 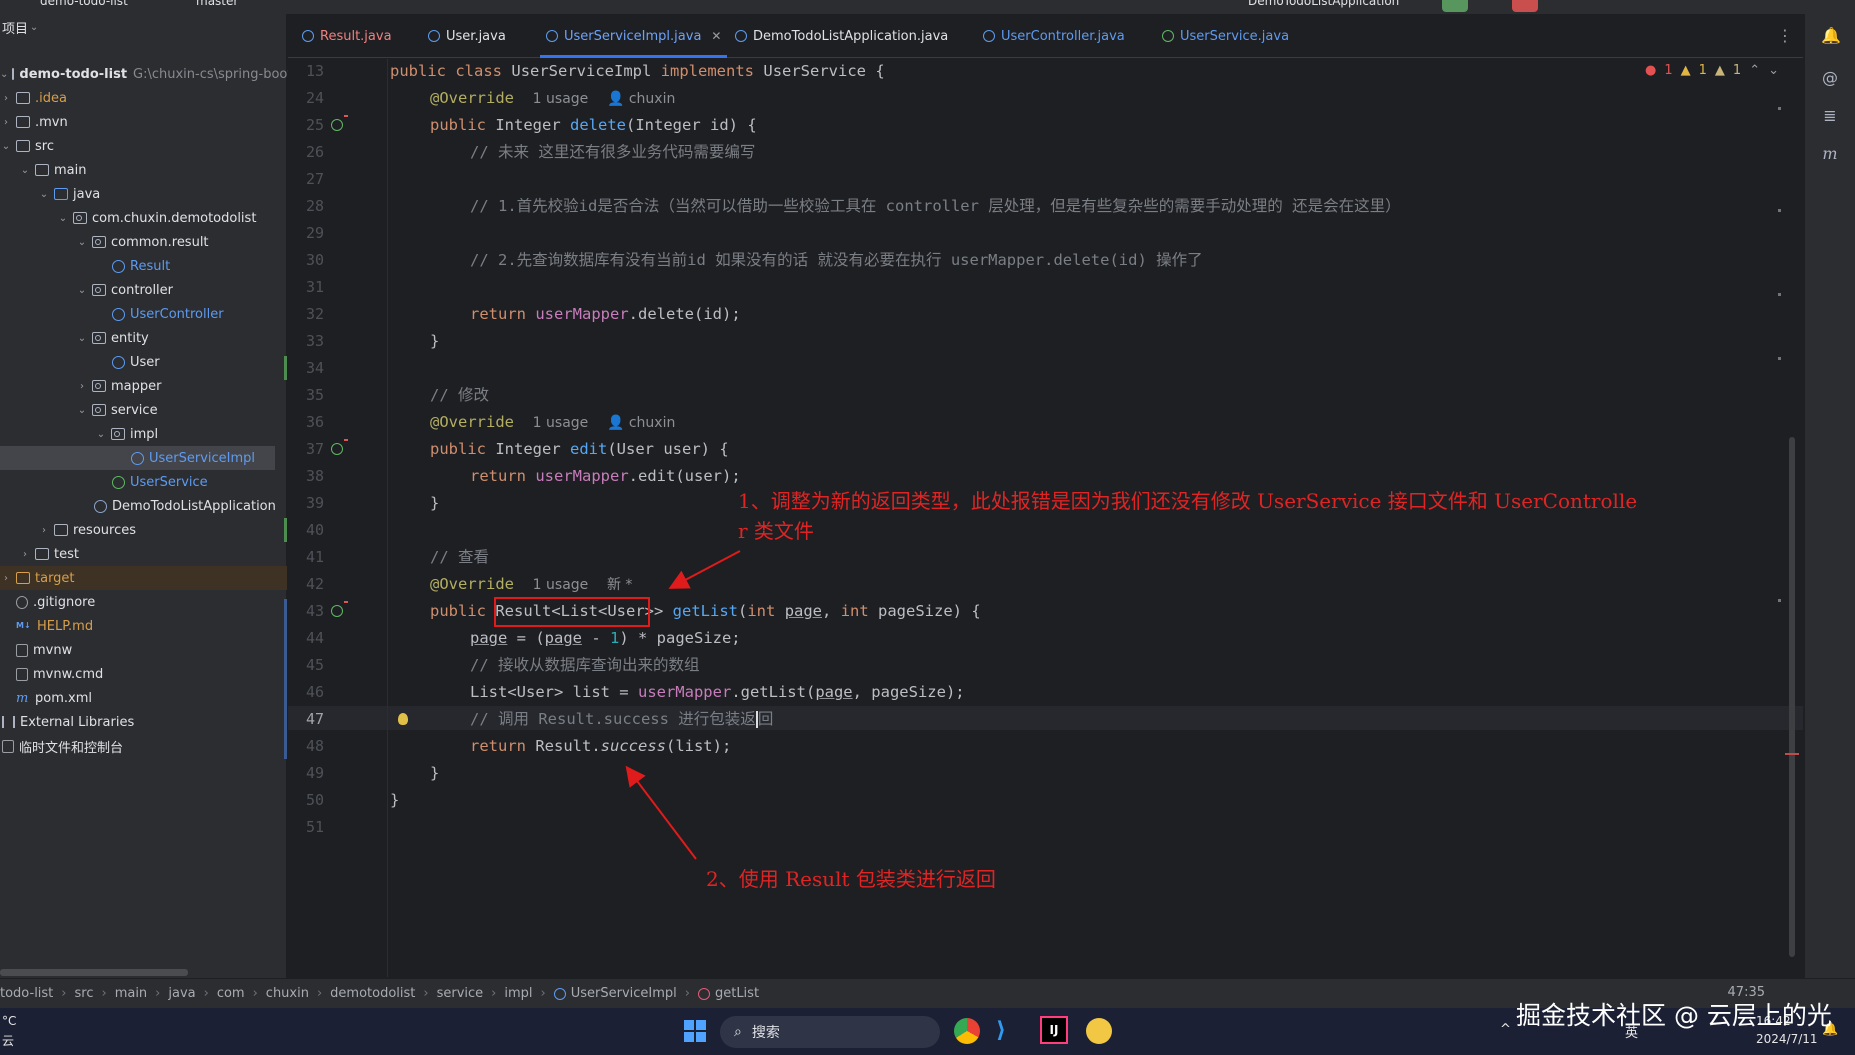 I want to click on tree-item-pom: m pom.xml, so click(x=143, y=698).